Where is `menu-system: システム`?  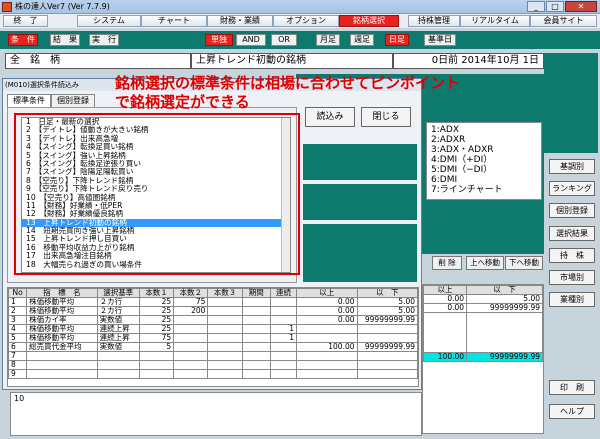 menu-system: システム is located at coordinates (109, 21).